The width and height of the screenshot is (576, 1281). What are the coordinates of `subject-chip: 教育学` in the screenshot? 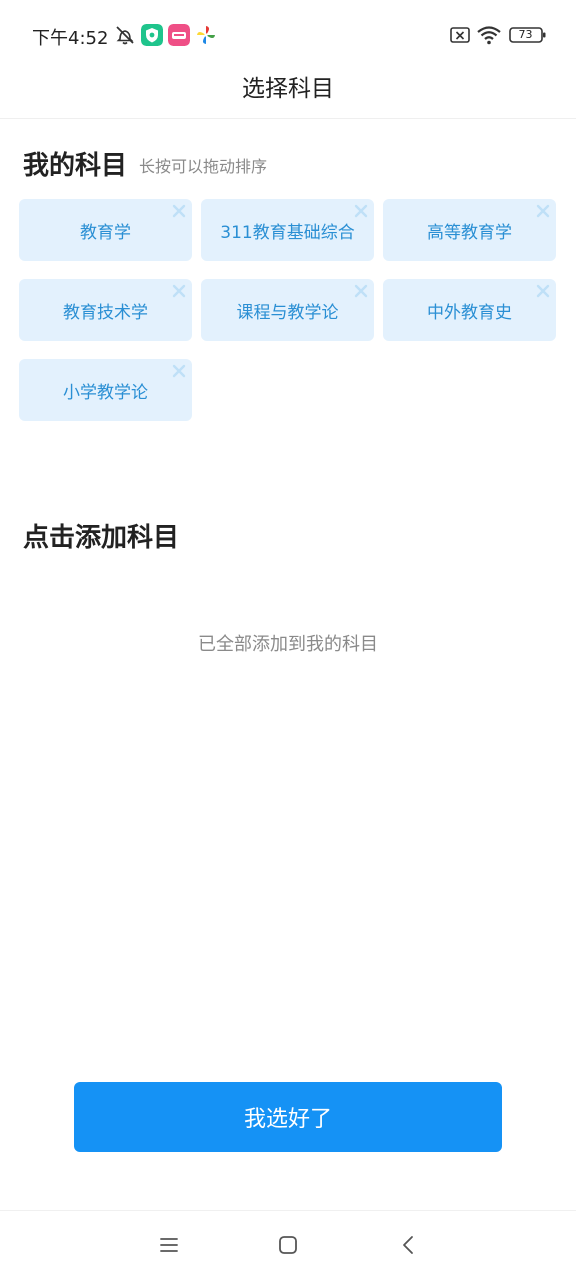 It's located at (105, 230).